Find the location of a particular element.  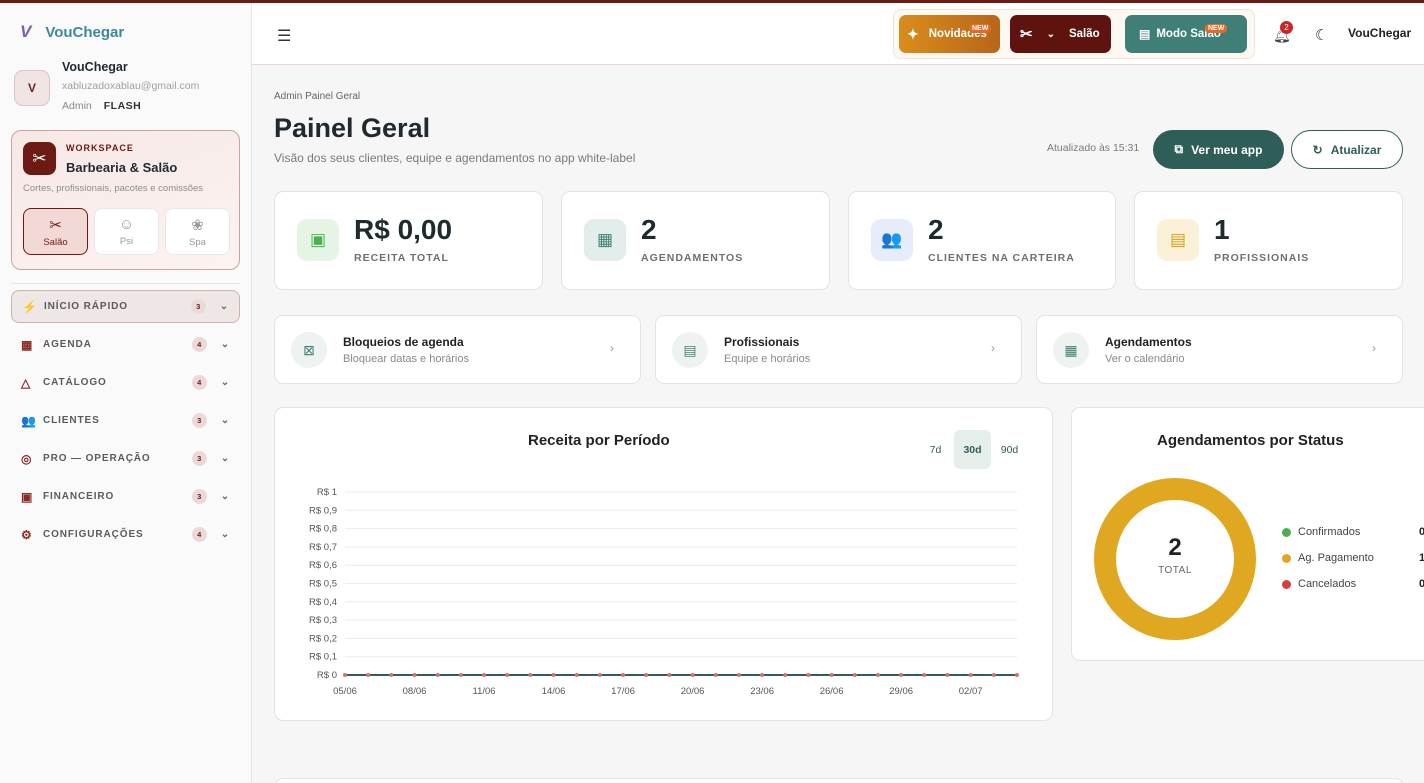

avatar: V is located at coordinates (32, 88).